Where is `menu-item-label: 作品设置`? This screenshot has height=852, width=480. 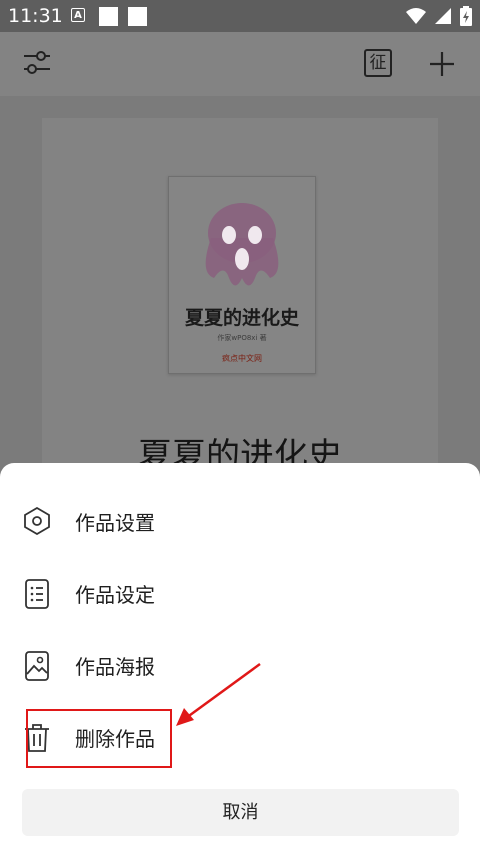
menu-item-label: 作品设置 is located at coordinates (115, 523).